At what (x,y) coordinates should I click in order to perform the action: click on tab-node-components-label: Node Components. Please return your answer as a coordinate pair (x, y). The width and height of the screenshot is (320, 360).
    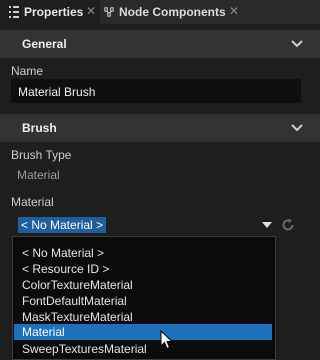
    Looking at the image, I should click on (172, 12).